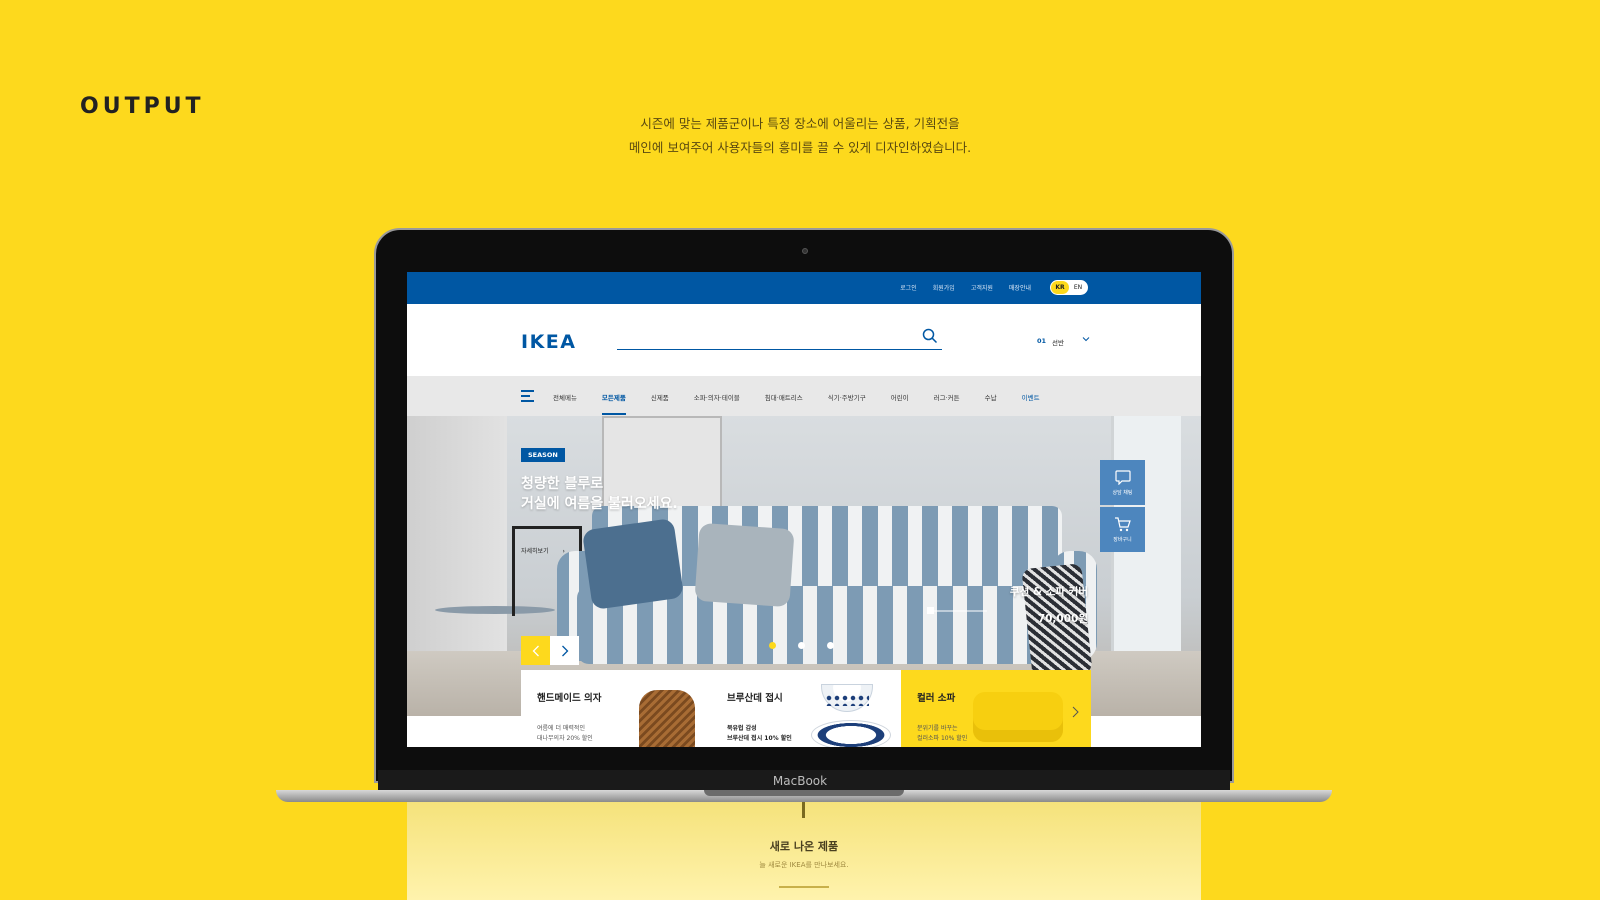 This screenshot has height=900, width=1600. I want to click on chevron-right-icon: ›, so click(563, 551).